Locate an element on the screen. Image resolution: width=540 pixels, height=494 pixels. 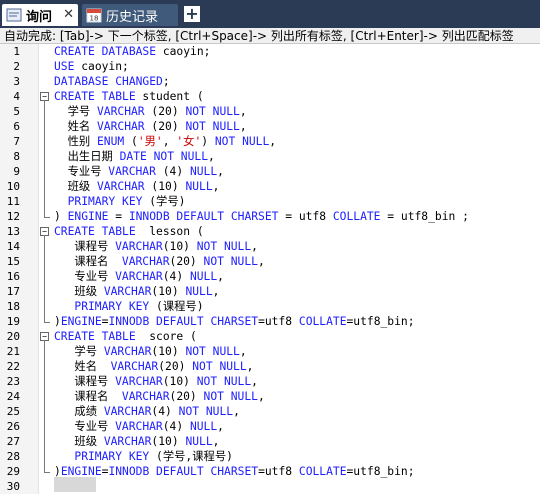
sql-text: 课程名 is located at coordinates (88, 261).